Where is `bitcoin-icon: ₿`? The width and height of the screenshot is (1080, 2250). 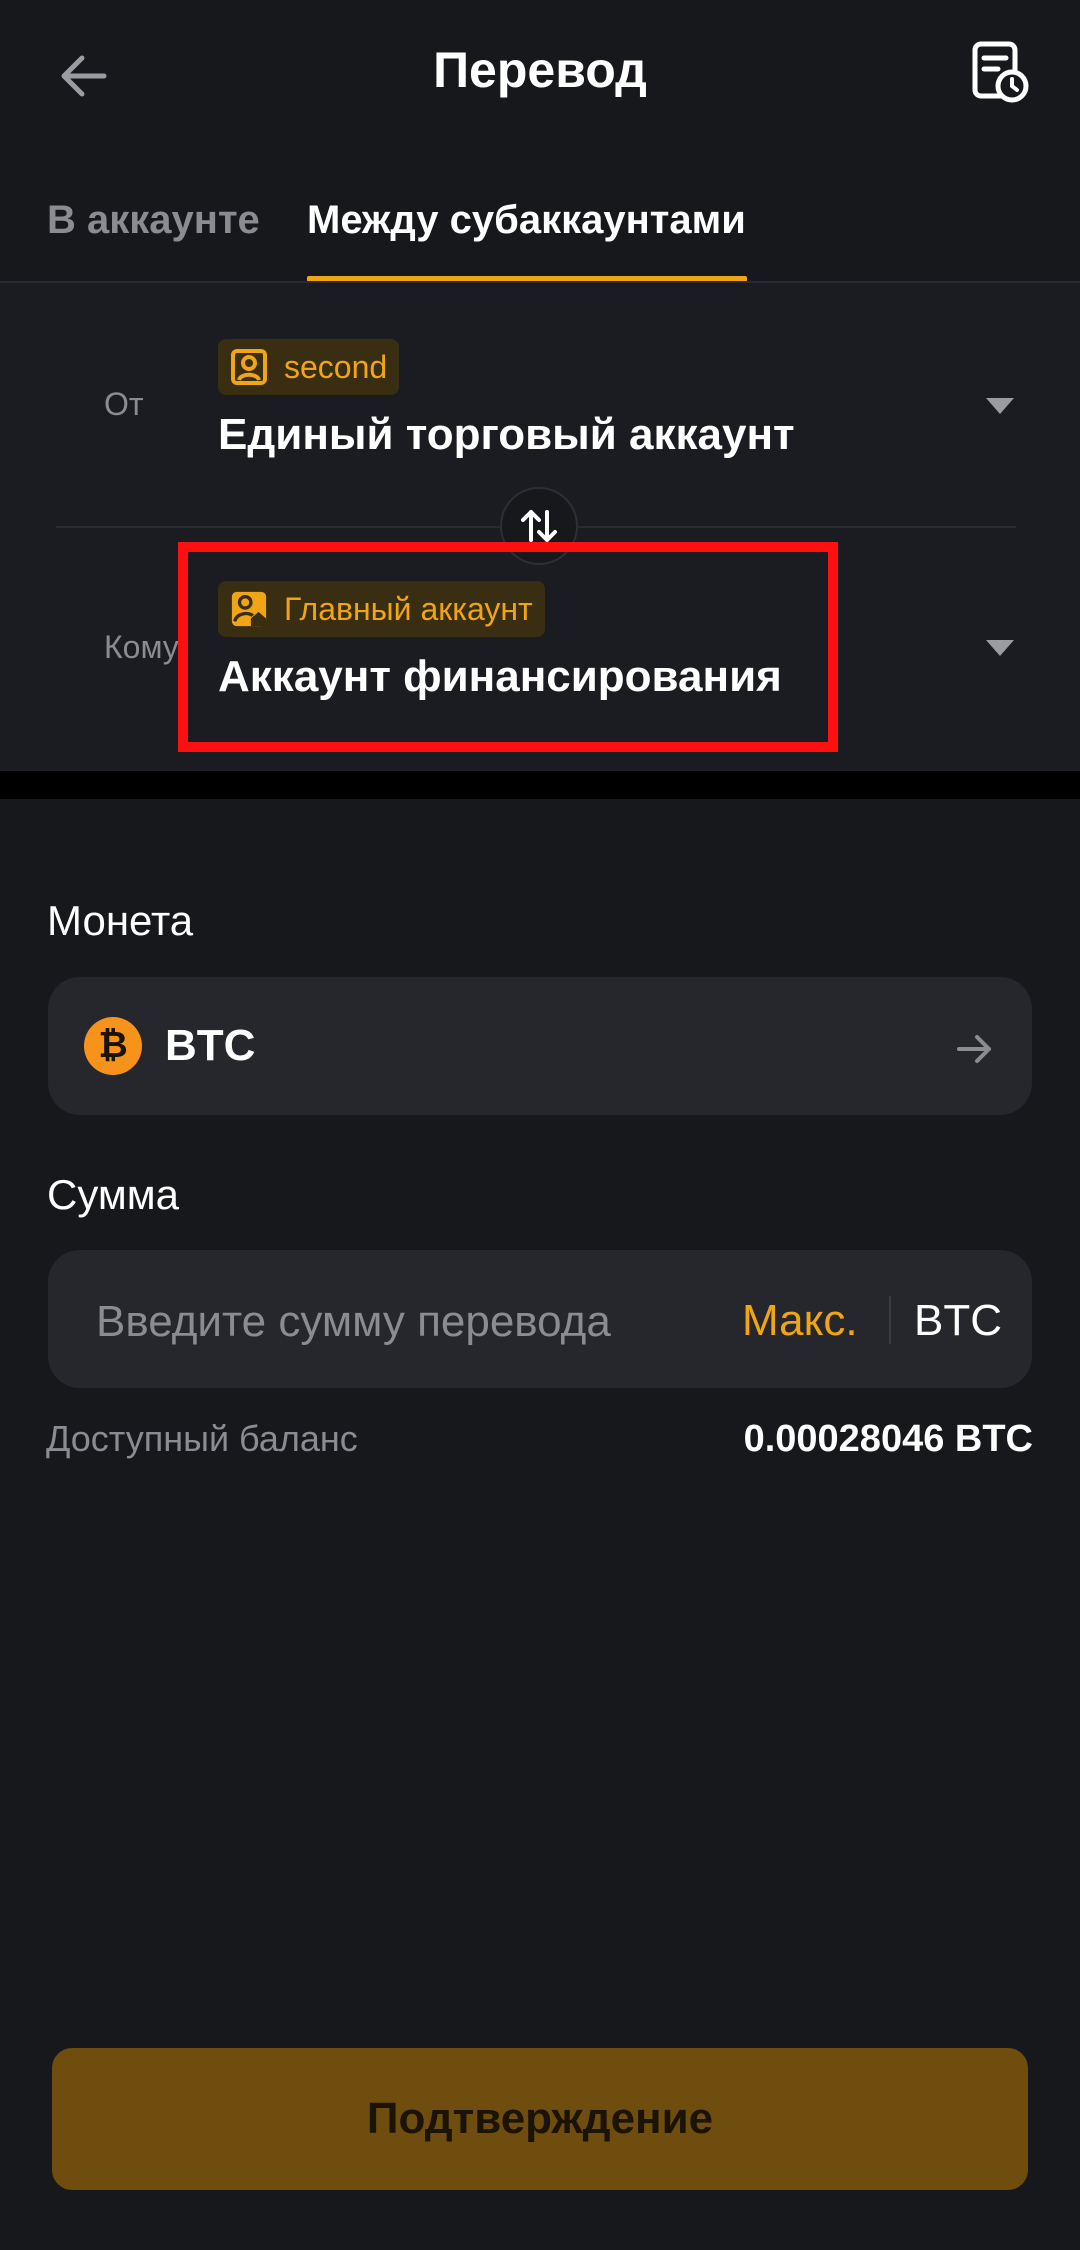
bitcoin-icon: ₿ is located at coordinates (113, 1046).